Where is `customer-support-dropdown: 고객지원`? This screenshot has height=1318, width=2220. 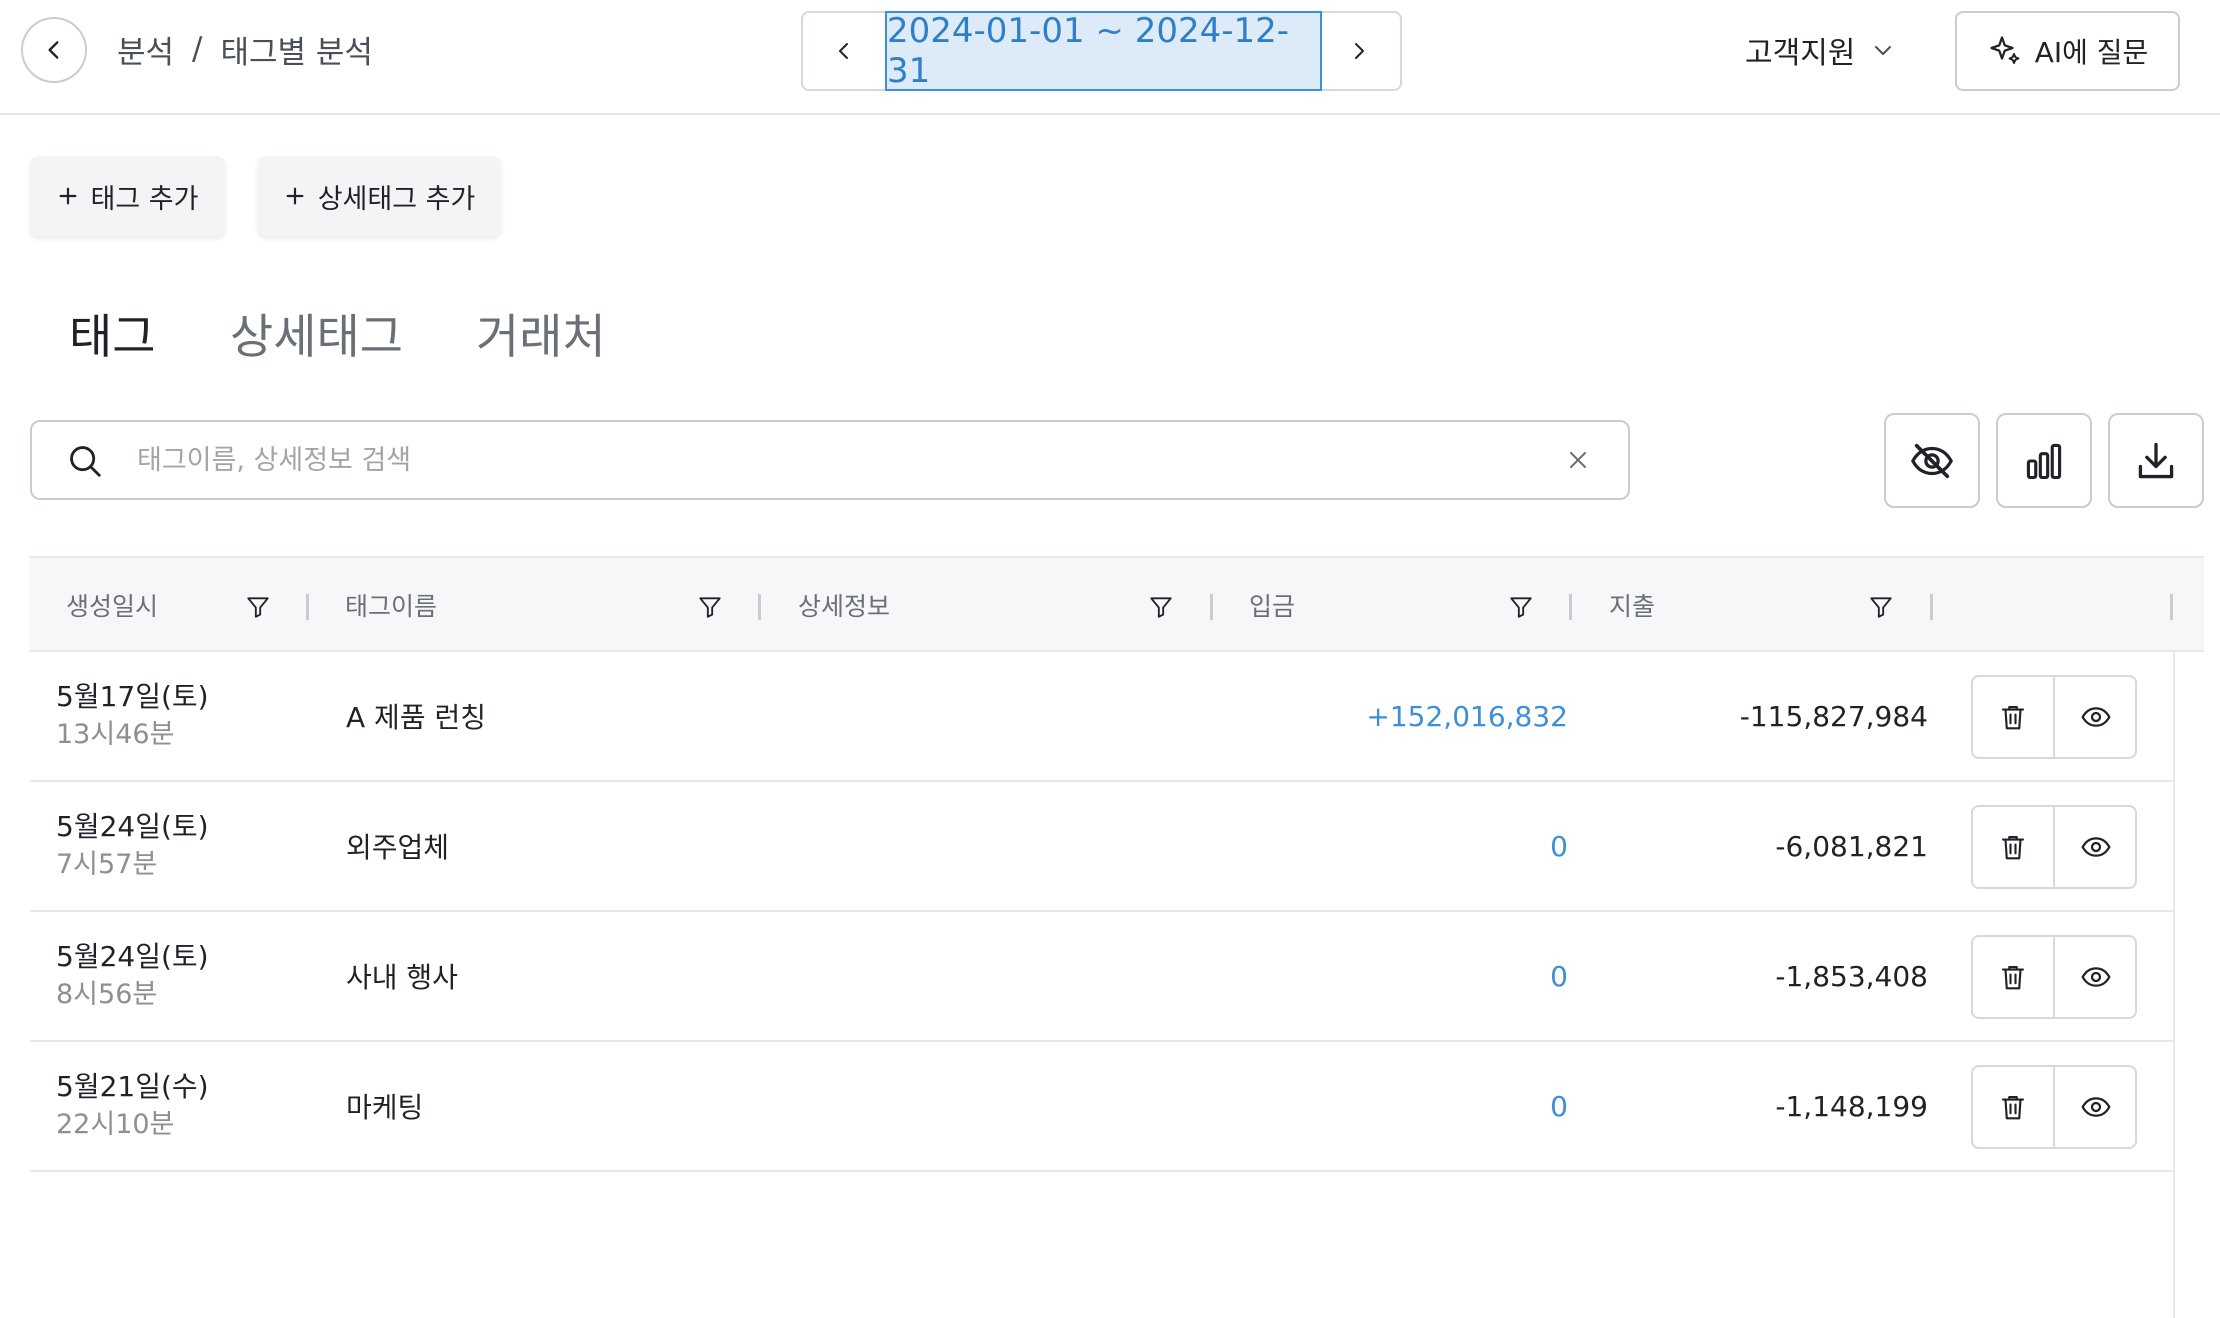 customer-support-dropdown: 고객지원 is located at coordinates (1820, 50).